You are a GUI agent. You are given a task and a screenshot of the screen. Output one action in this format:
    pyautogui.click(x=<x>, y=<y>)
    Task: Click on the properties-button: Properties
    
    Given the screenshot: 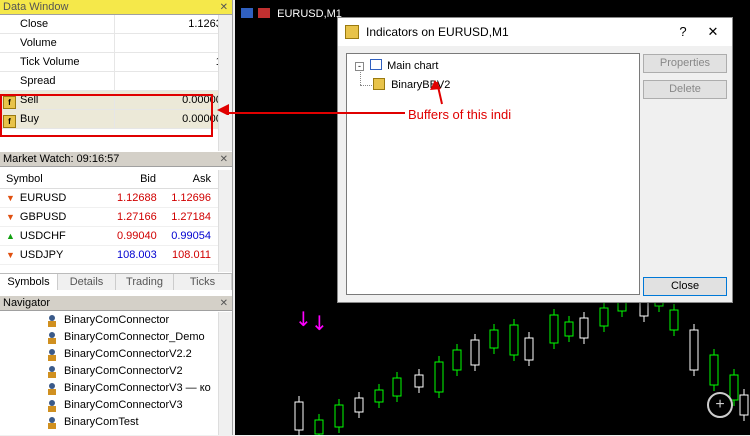 What is the action you would take?
    pyautogui.click(x=685, y=63)
    